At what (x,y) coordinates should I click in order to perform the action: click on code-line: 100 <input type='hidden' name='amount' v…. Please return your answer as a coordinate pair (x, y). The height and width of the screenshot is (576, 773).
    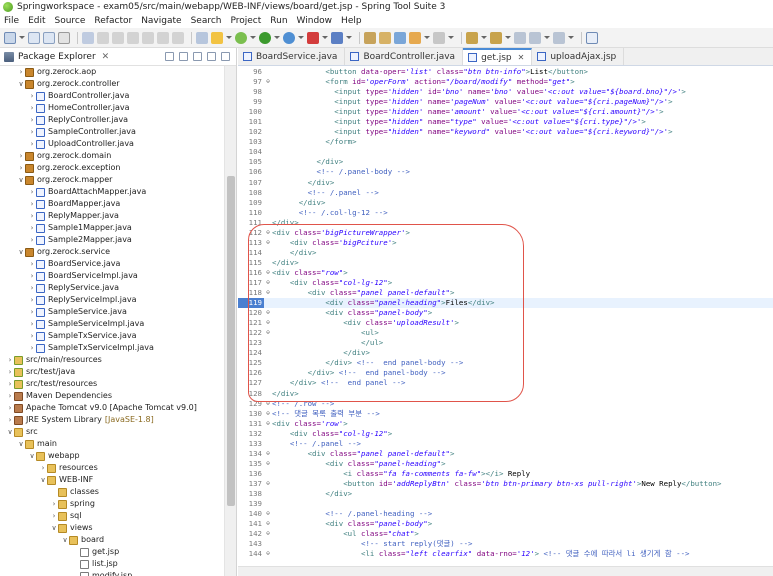
    Looking at the image, I should click on (505, 112).